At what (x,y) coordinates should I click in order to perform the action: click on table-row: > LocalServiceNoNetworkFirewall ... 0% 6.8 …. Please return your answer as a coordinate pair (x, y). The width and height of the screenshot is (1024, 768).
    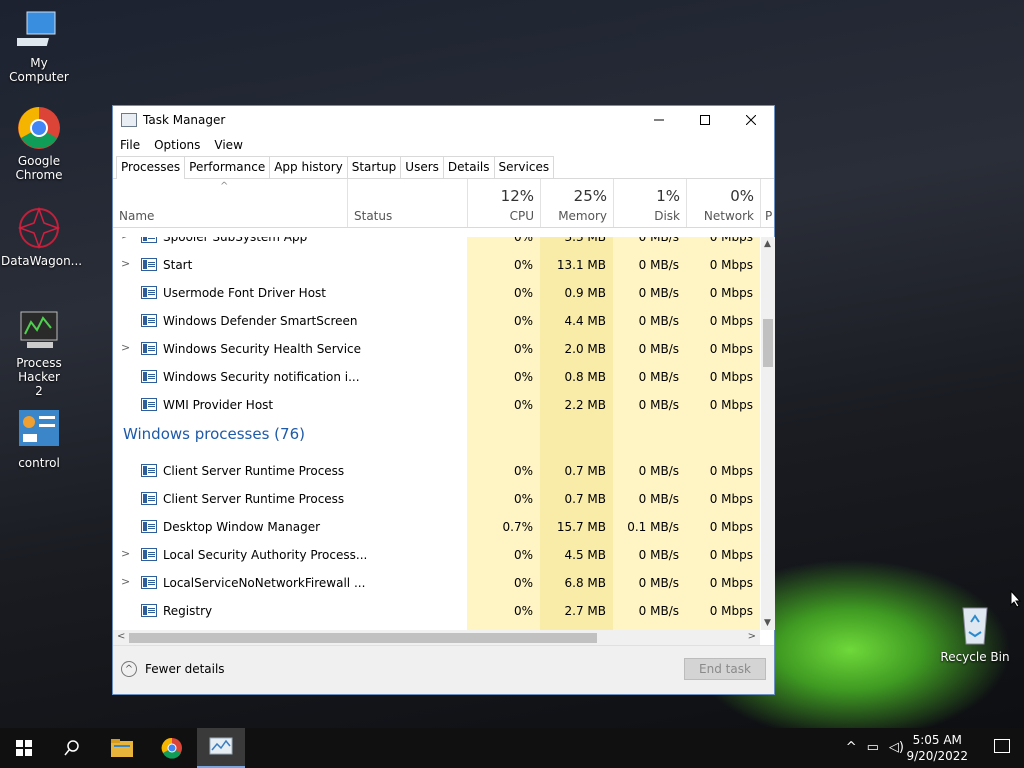
    Looking at the image, I should click on (436, 583).